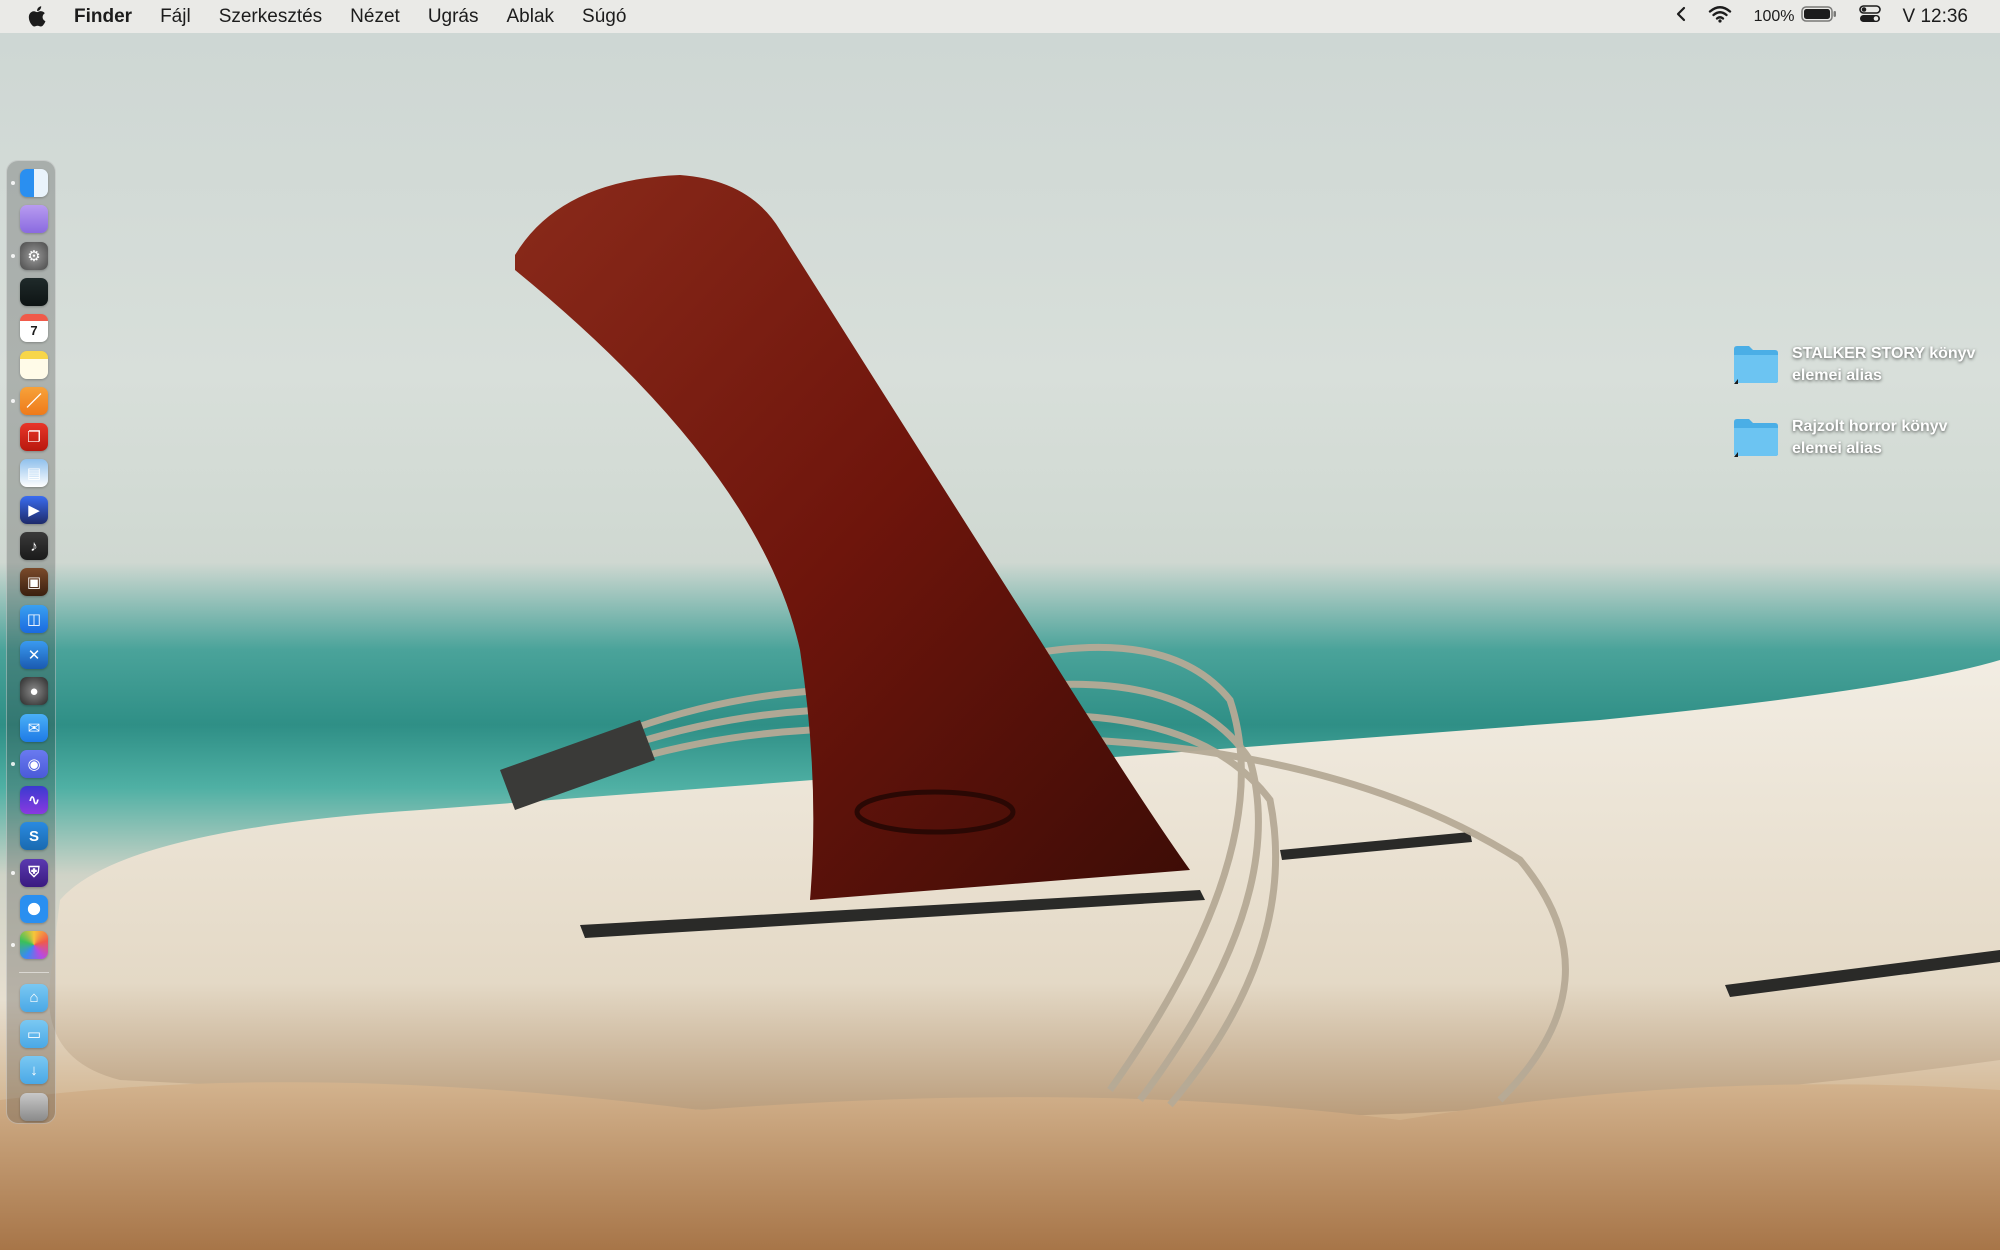  What do you see at coordinates (1681, 17) in the screenshot?
I see `chevron-left-icon` at bounding box center [1681, 17].